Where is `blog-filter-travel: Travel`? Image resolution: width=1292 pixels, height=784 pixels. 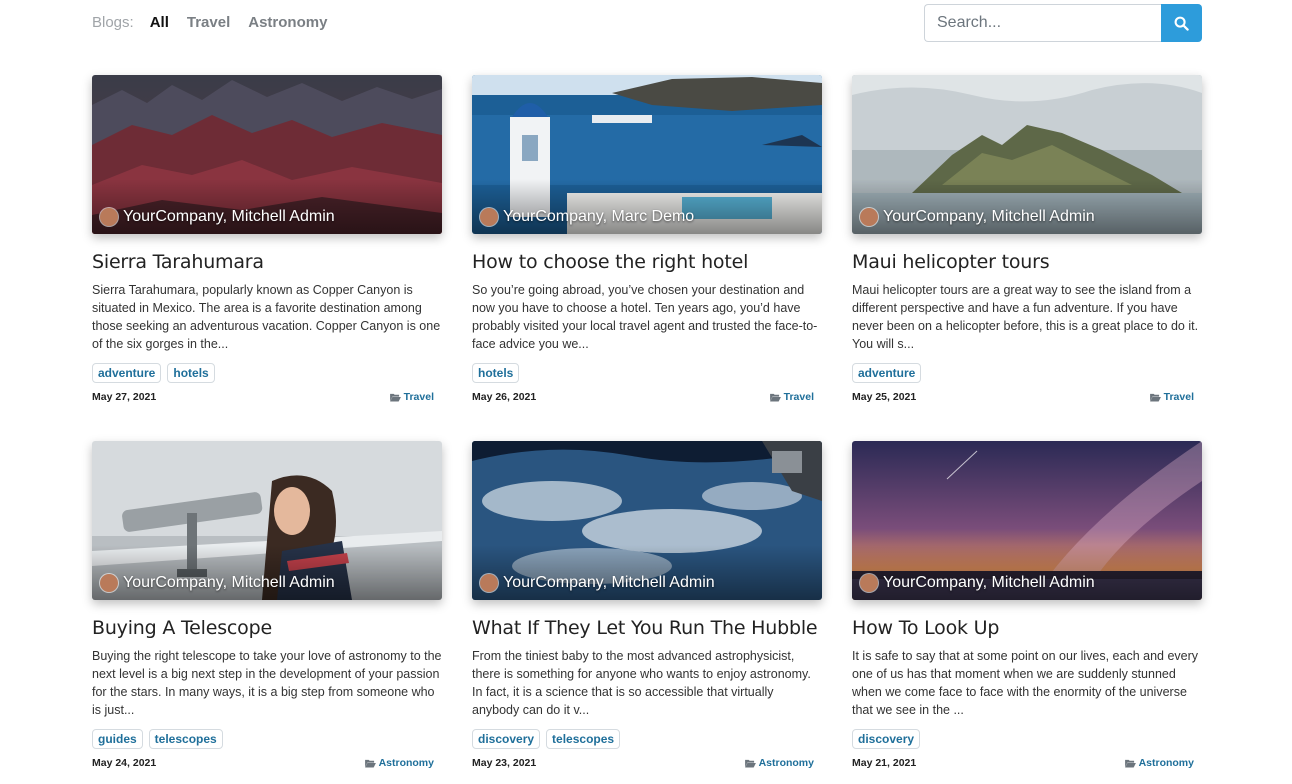 blog-filter-travel: Travel is located at coordinates (208, 22).